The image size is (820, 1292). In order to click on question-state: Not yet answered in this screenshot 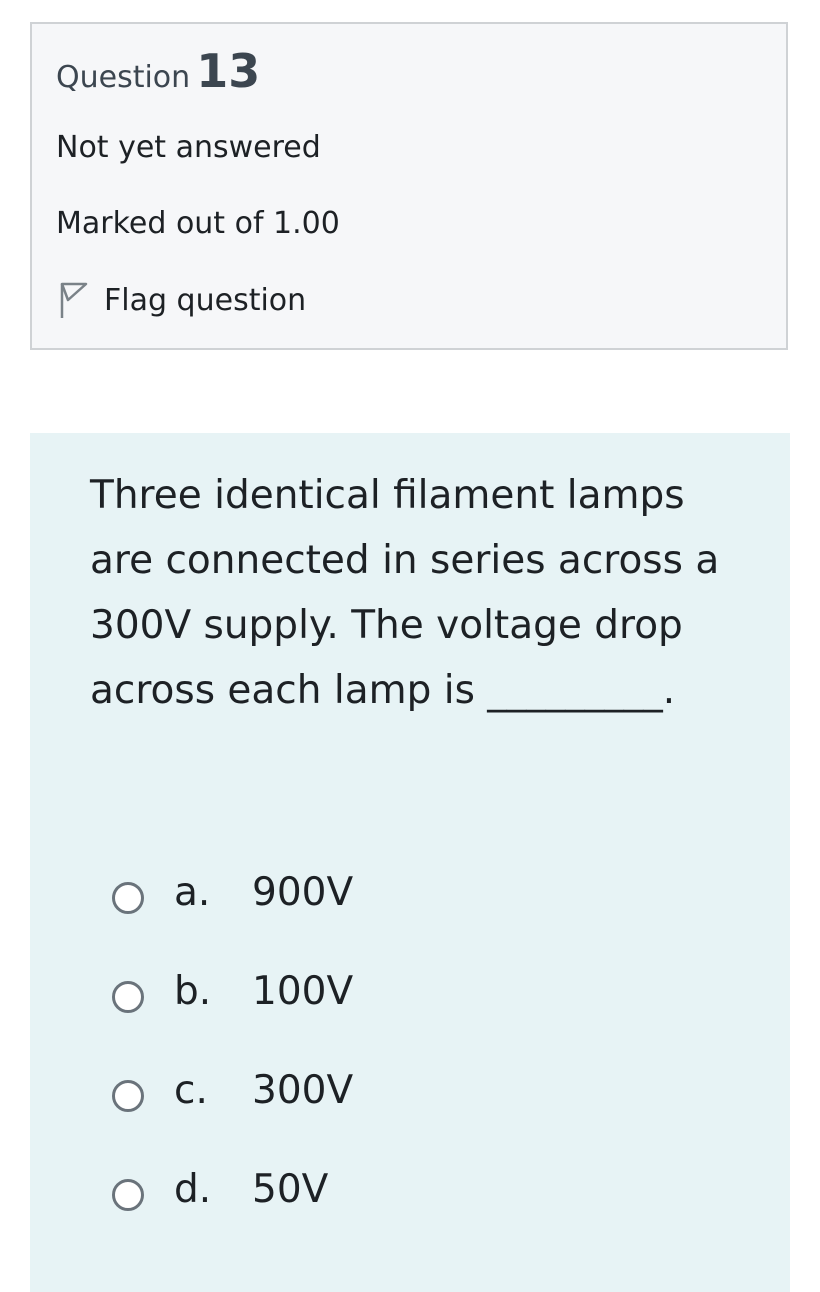, I will do `click(188, 147)`.